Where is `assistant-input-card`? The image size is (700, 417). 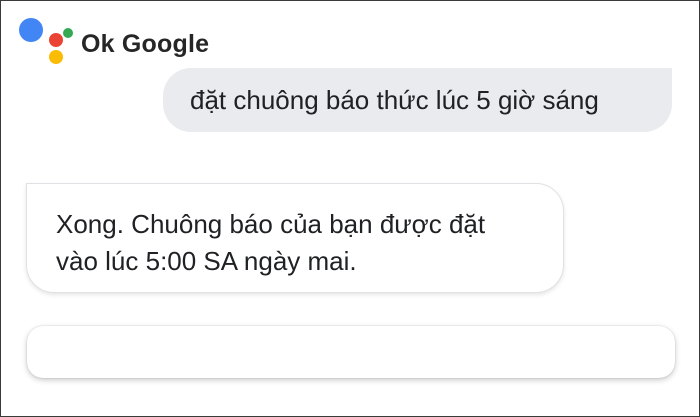
assistant-input-card is located at coordinates (351, 352).